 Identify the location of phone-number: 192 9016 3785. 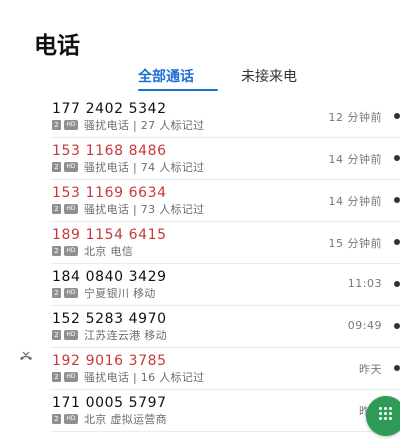
(109, 361).